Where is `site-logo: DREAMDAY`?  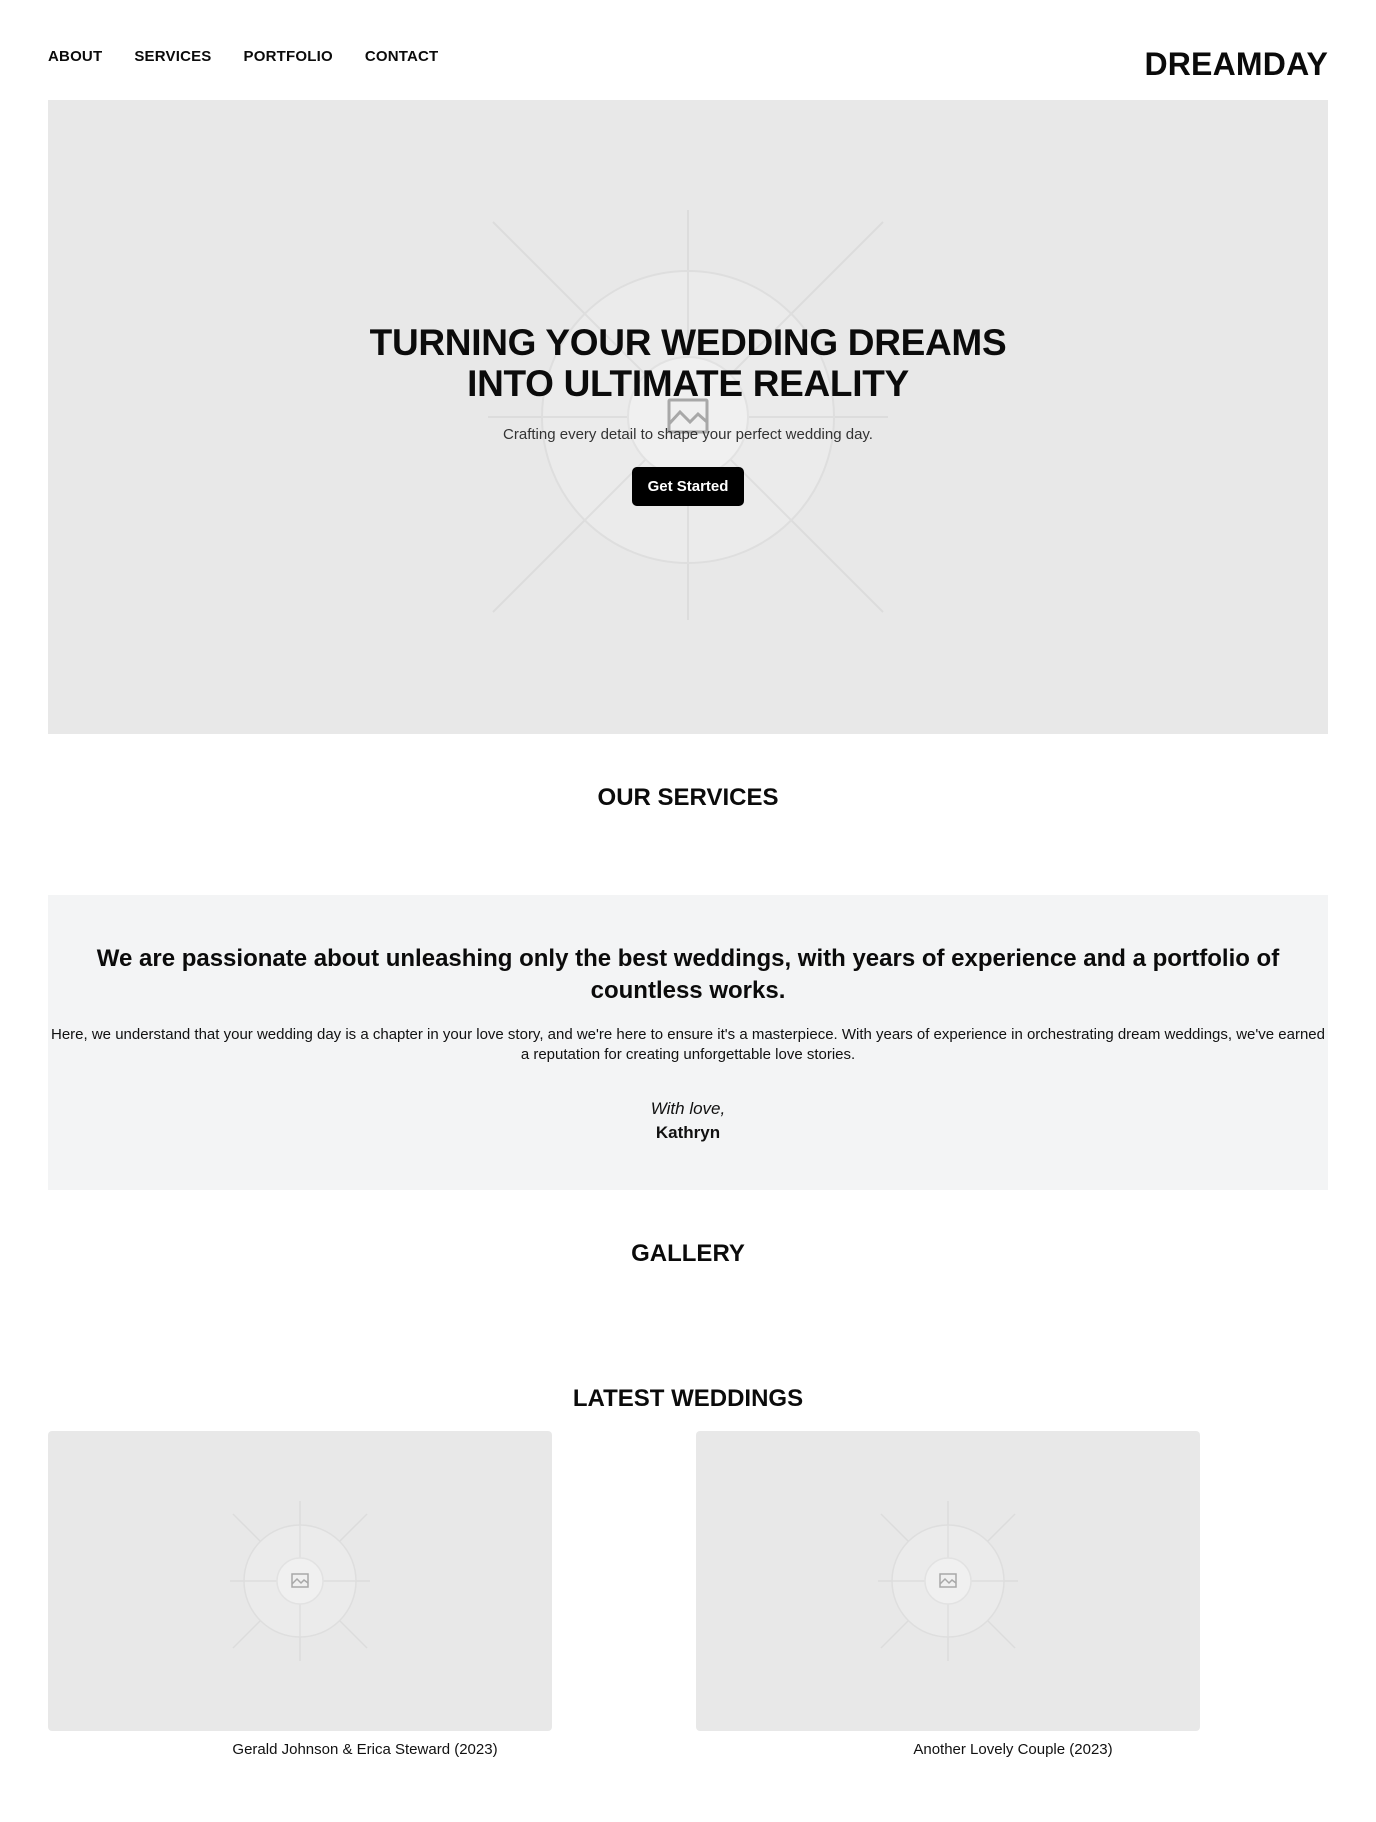
site-logo: DREAMDAY is located at coordinates (1236, 64).